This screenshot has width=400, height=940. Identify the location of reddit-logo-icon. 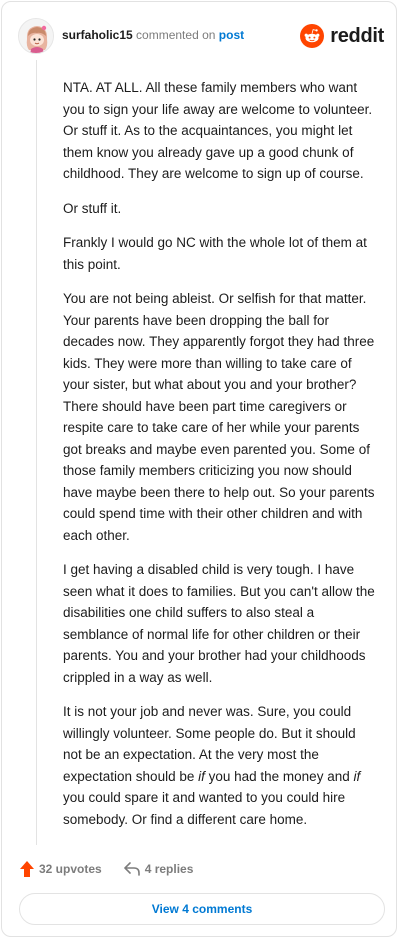
(312, 36).